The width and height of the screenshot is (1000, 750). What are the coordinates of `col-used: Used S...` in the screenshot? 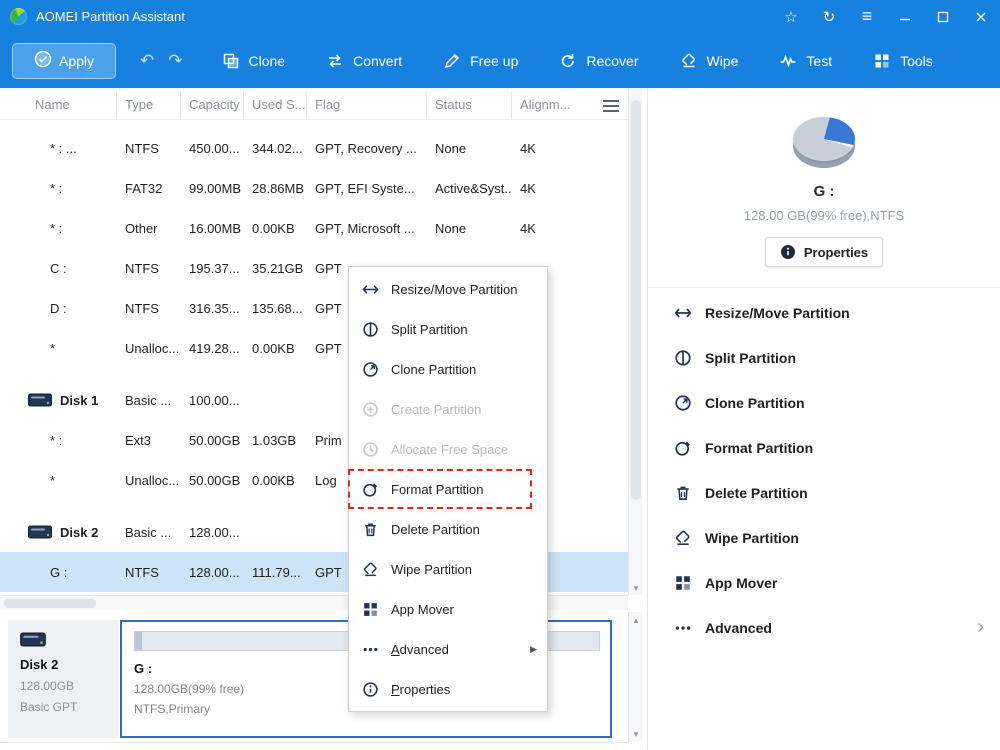 It's located at (275, 105).